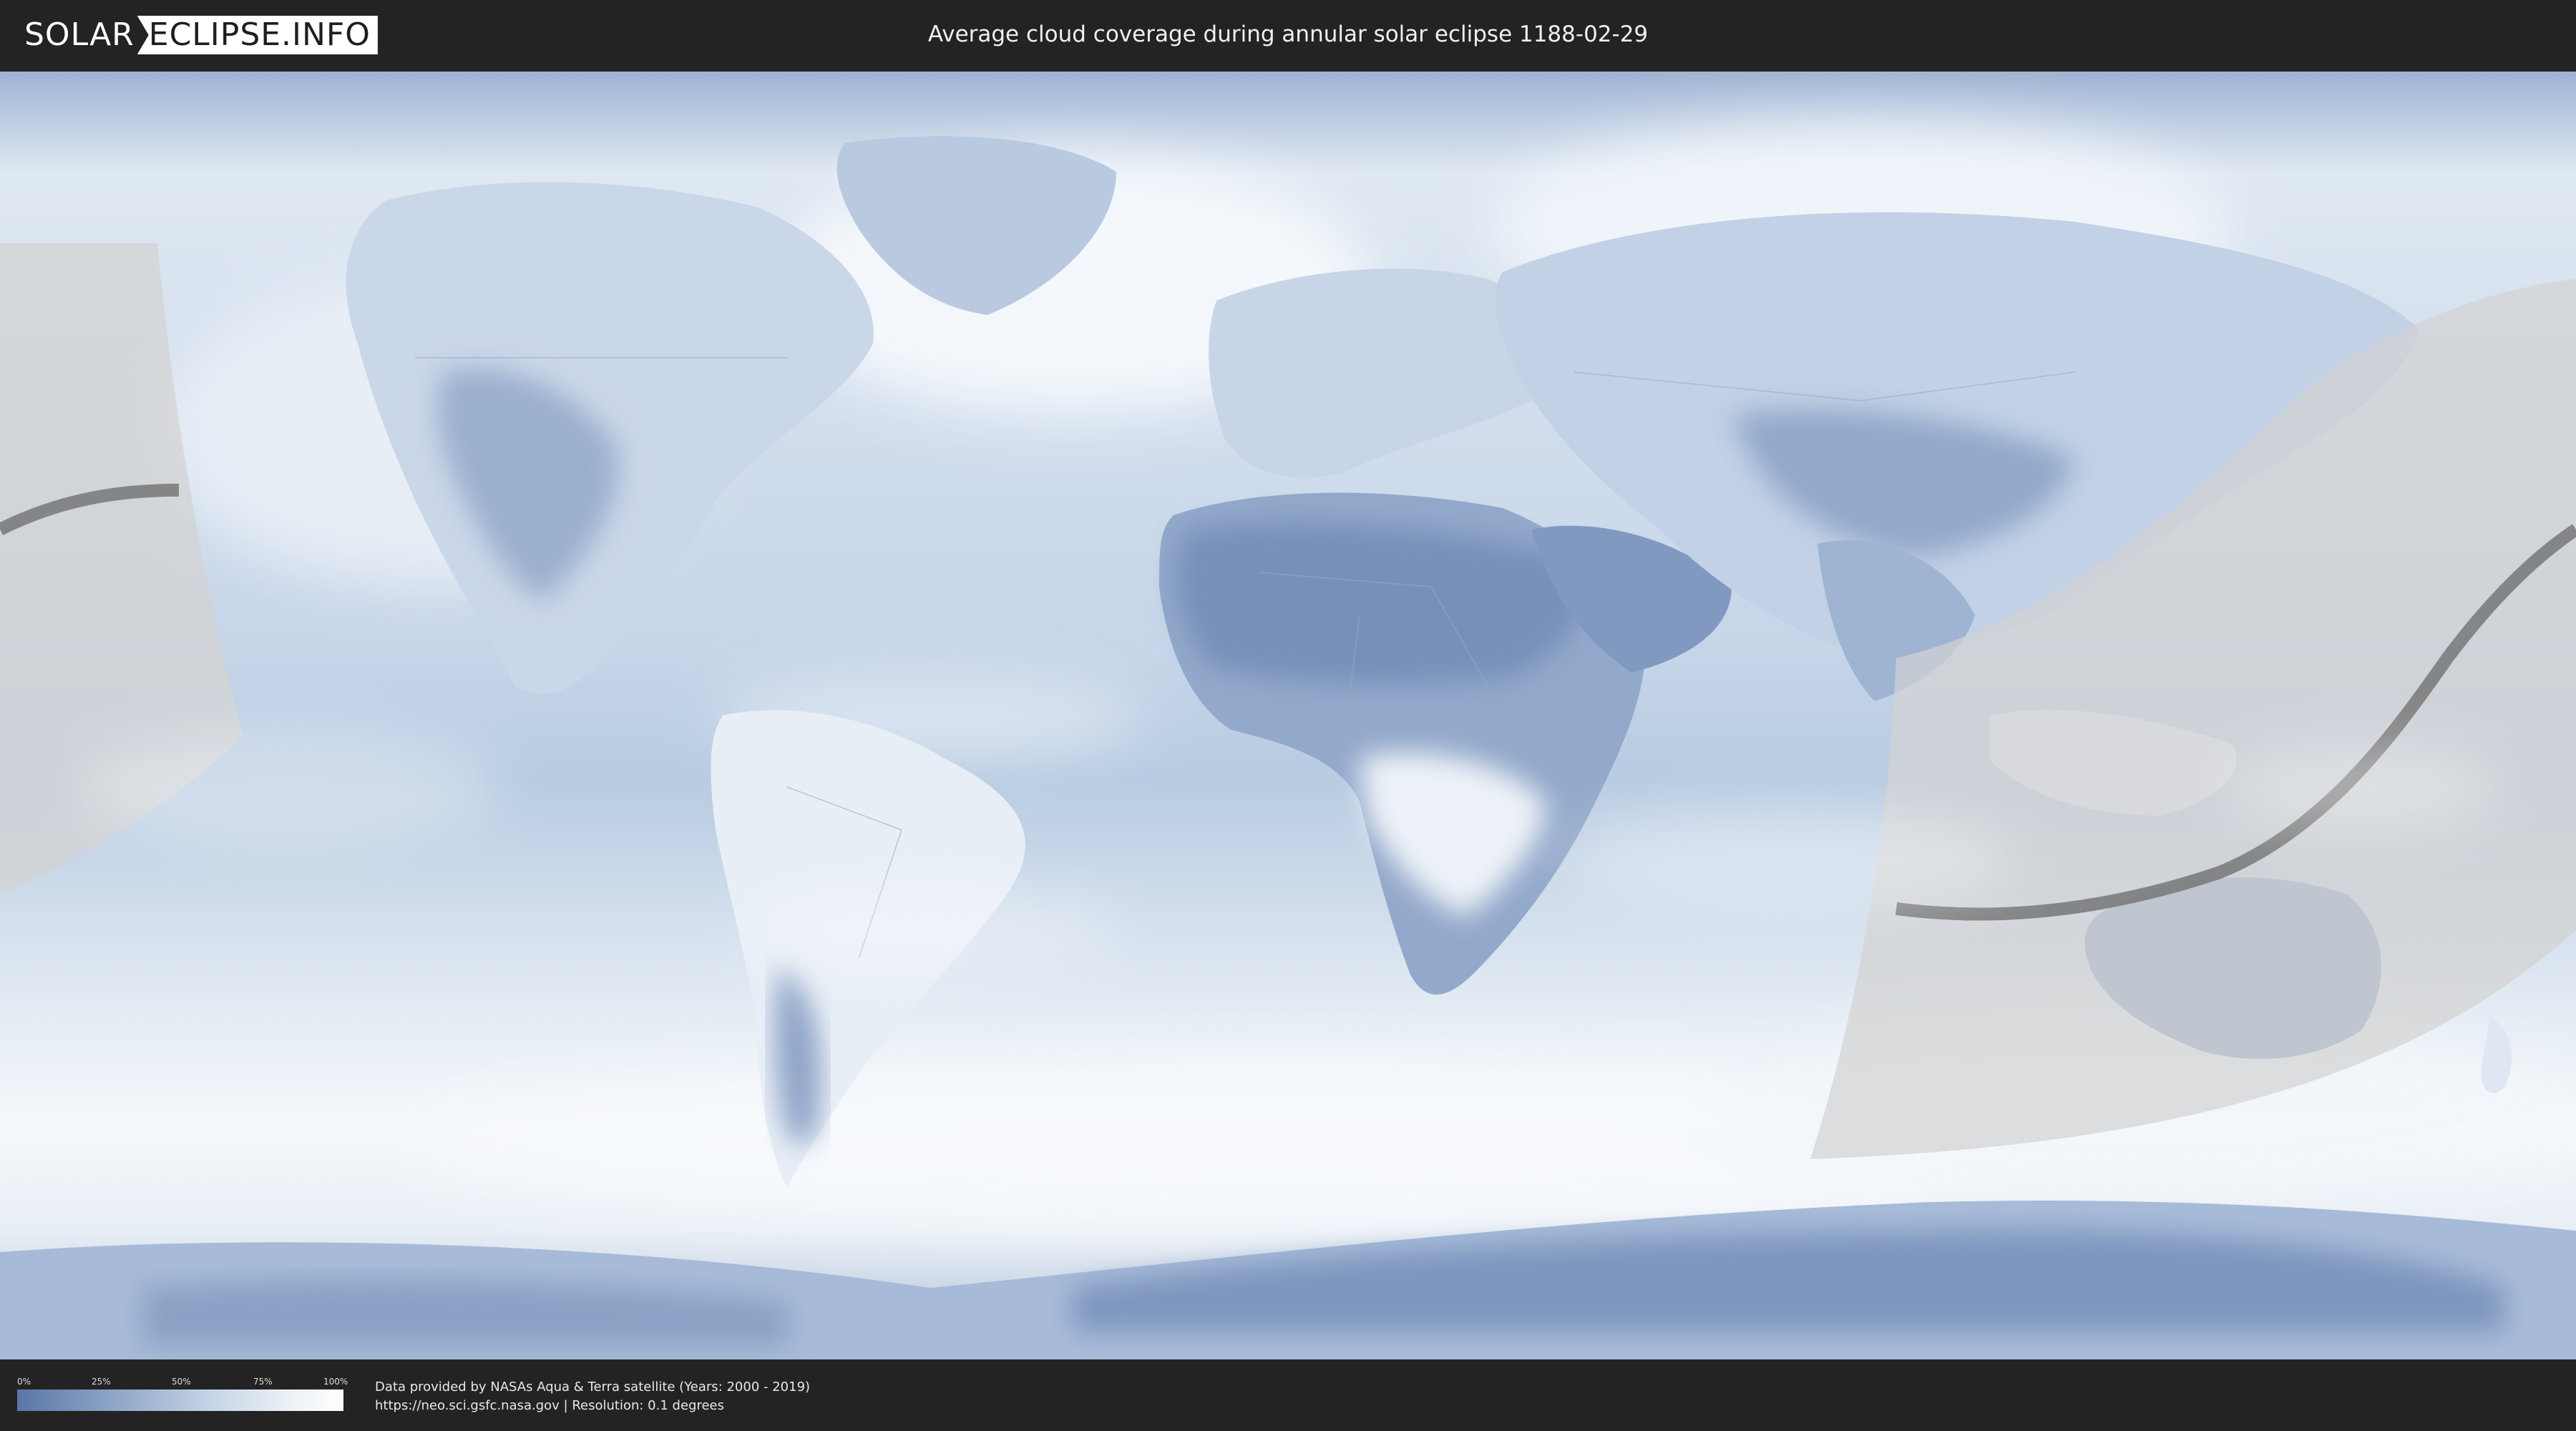 The height and width of the screenshot is (1431, 2576). Describe the element at coordinates (263, 1382) in the screenshot. I see `legend-tick: 75%` at that location.